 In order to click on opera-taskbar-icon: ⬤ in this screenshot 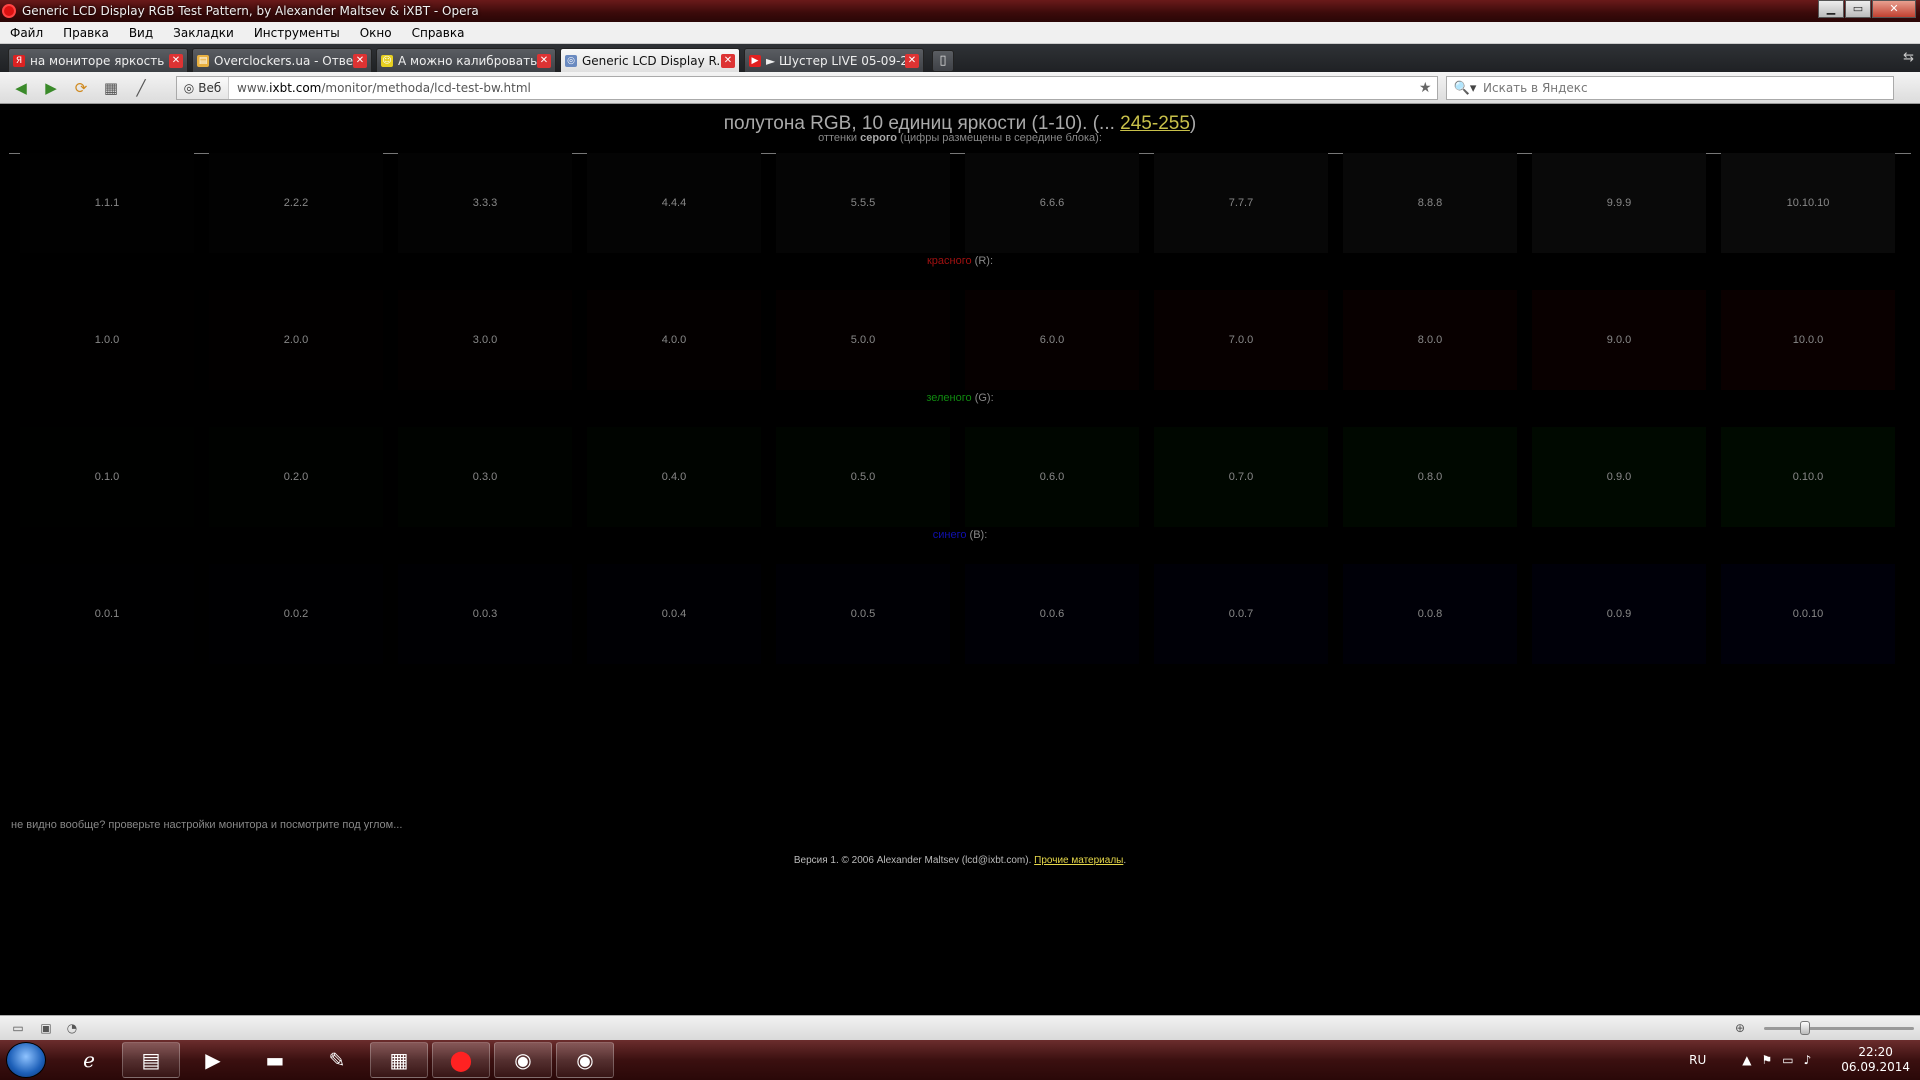, I will do `click(461, 1060)`.